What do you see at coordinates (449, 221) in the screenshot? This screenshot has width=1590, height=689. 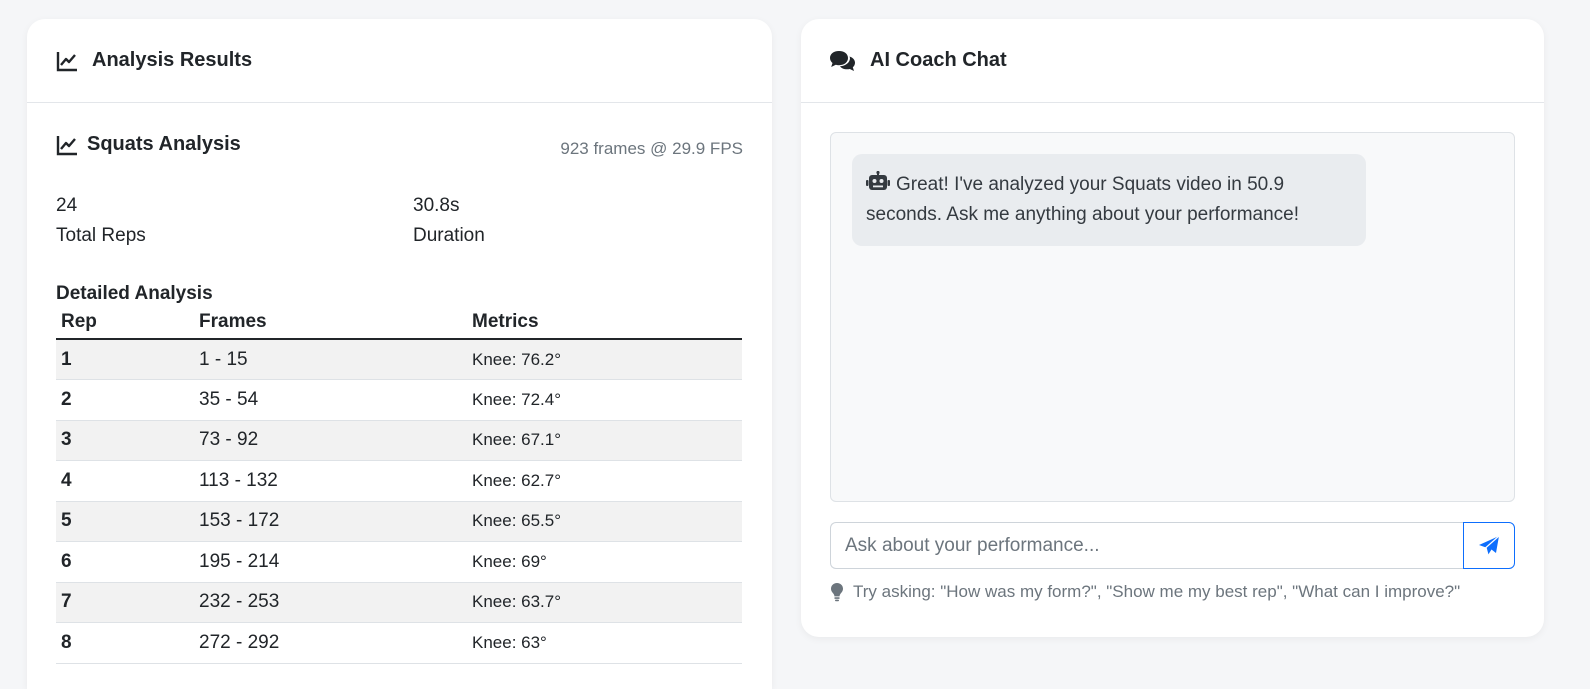 I see `stat-duration: 30.8s Duration` at bounding box center [449, 221].